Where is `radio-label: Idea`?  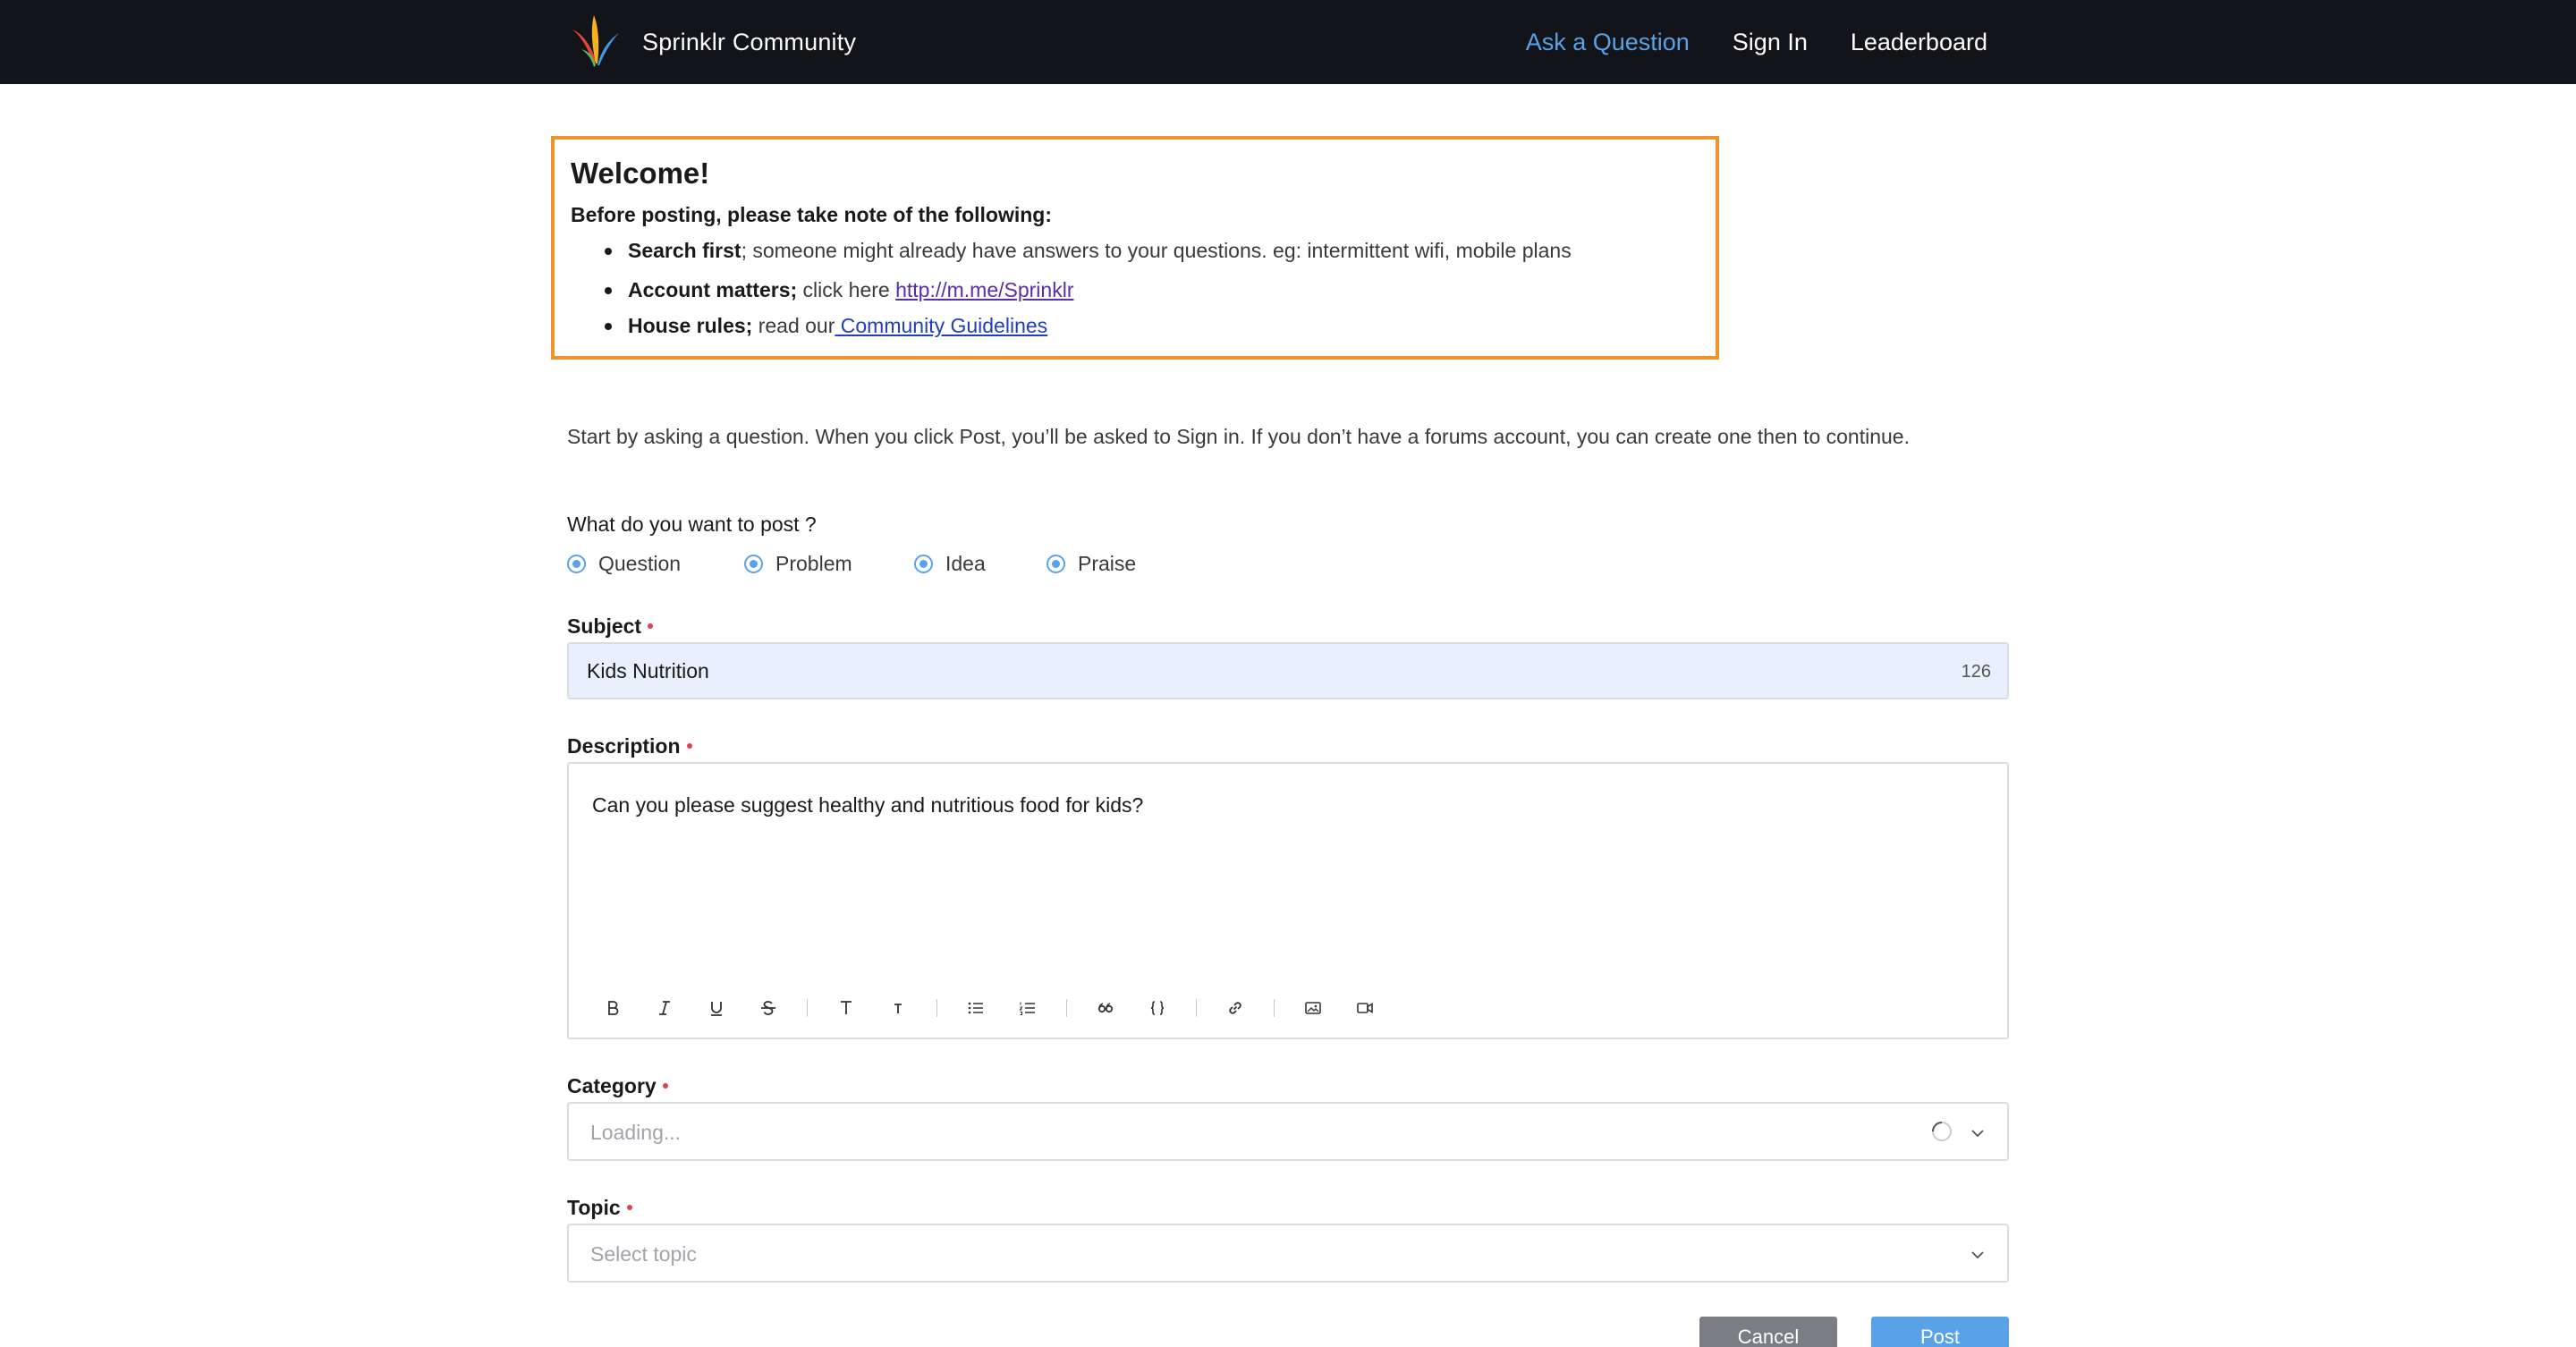
radio-label: Idea is located at coordinates (965, 563).